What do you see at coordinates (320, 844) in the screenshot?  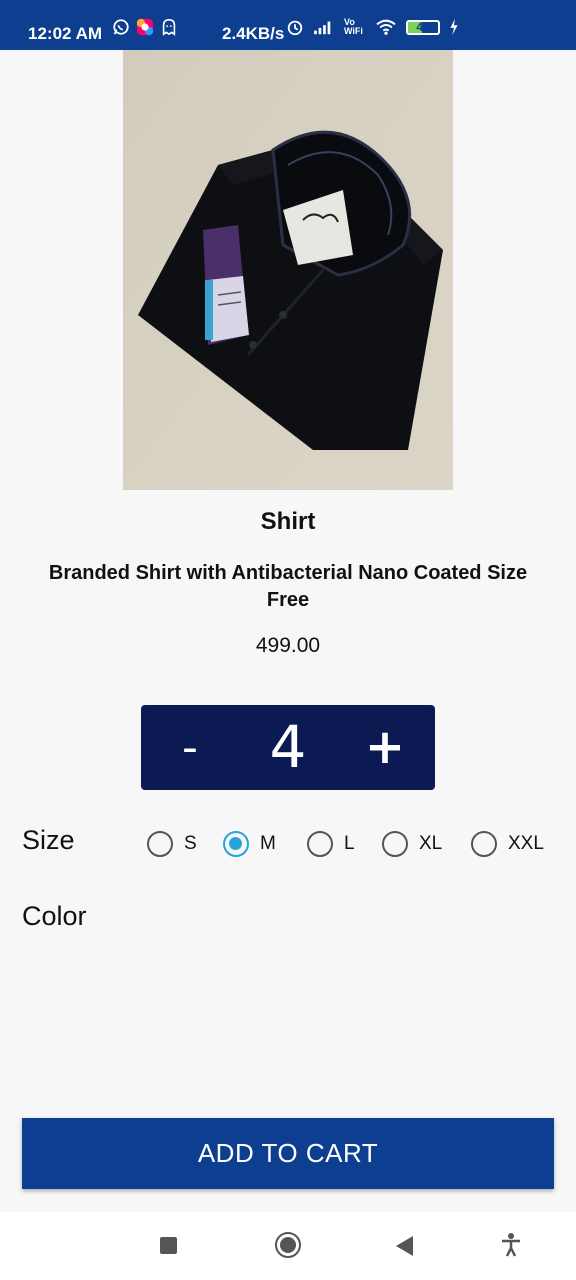 I see `radio-button-l` at bounding box center [320, 844].